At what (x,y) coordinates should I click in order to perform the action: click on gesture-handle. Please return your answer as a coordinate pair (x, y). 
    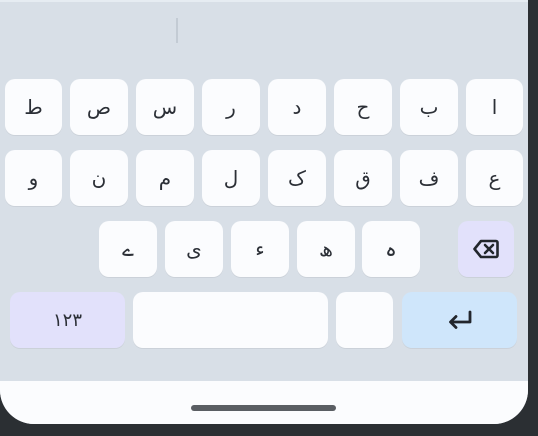
    Looking at the image, I should click on (263, 408).